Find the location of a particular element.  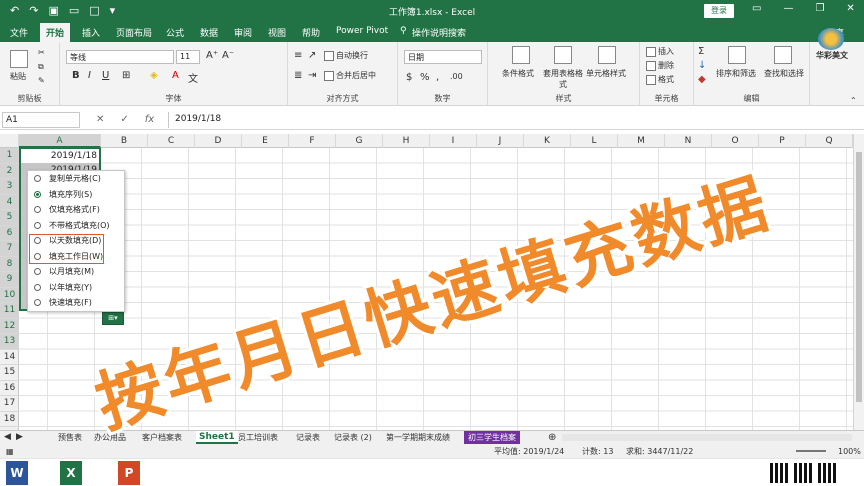

tab-power-pivot: Power Pivot is located at coordinates (362, 31).